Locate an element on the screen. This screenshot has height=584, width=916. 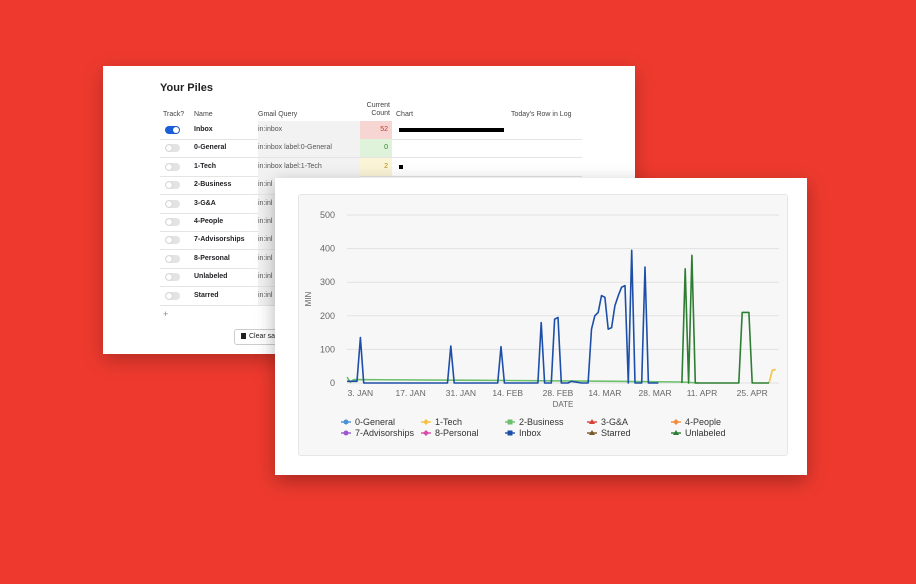
pile-name: 7-Advisorships is located at coordinates (219, 240).